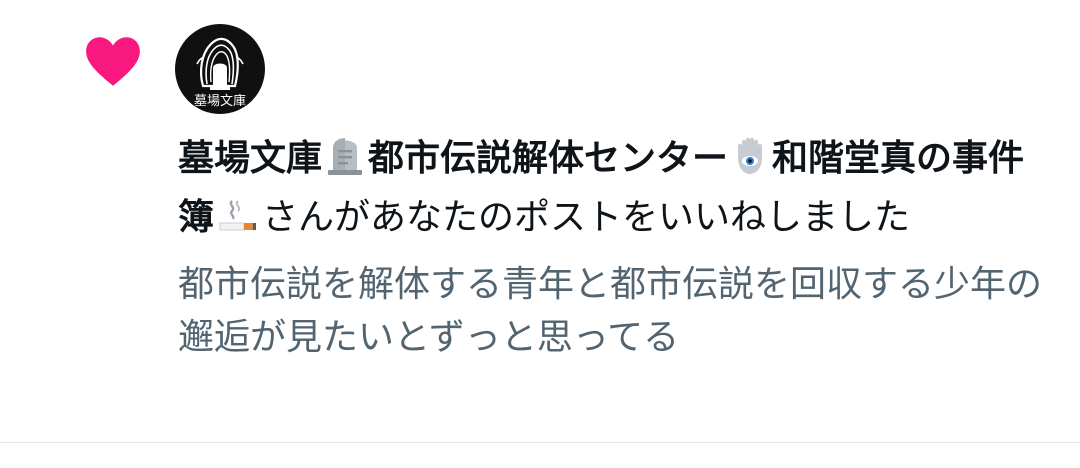 This screenshot has width=1080, height=468. I want to click on divider, so click(540, 442).